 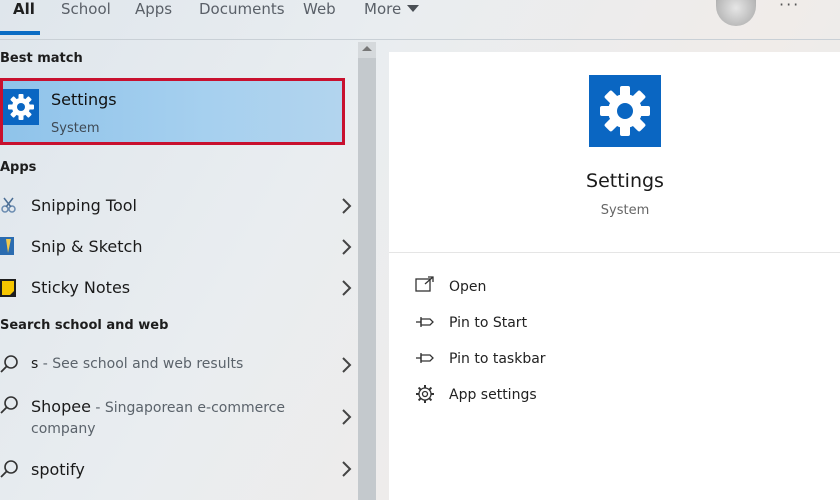 I want to click on tab-web: Web, so click(x=319, y=10).